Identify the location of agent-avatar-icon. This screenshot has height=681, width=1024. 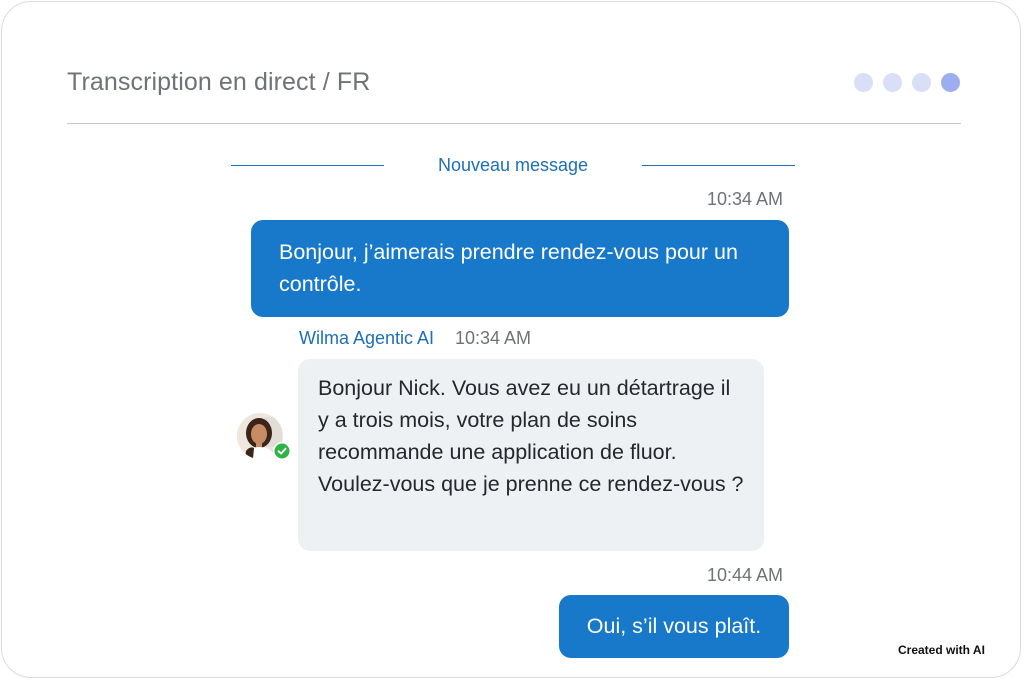
(264, 436).